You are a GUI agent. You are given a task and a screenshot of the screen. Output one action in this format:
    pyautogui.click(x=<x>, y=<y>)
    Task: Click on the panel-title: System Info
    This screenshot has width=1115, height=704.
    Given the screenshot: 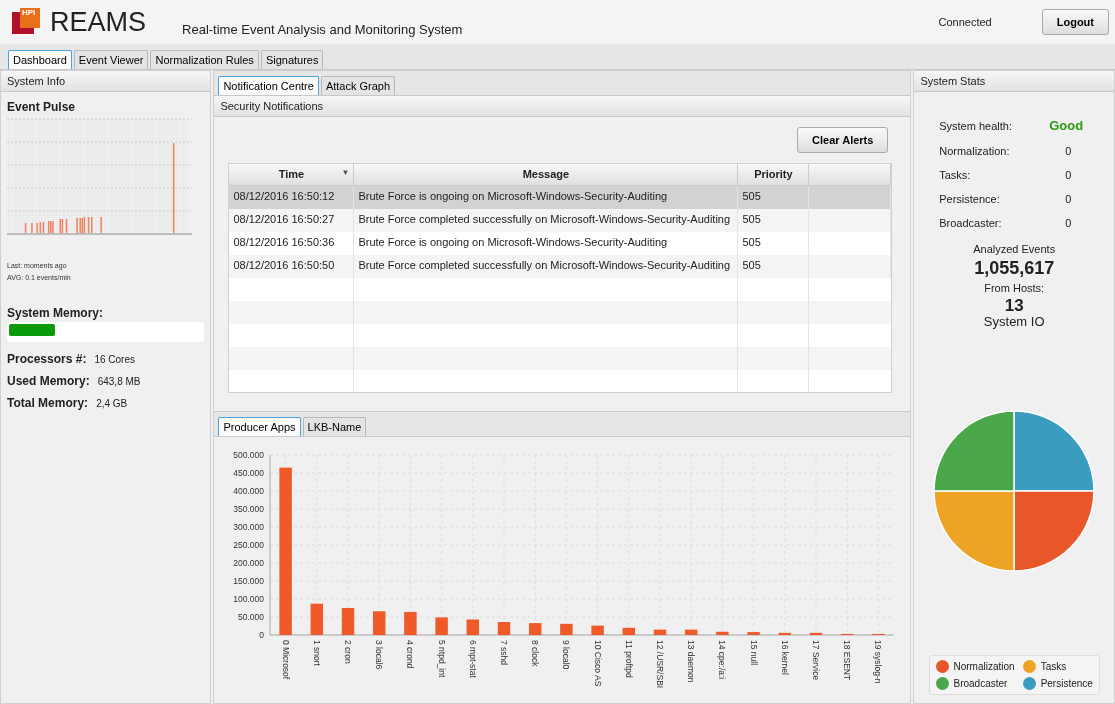 What is the action you would take?
    pyautogui.click(x=106, y=81)
    